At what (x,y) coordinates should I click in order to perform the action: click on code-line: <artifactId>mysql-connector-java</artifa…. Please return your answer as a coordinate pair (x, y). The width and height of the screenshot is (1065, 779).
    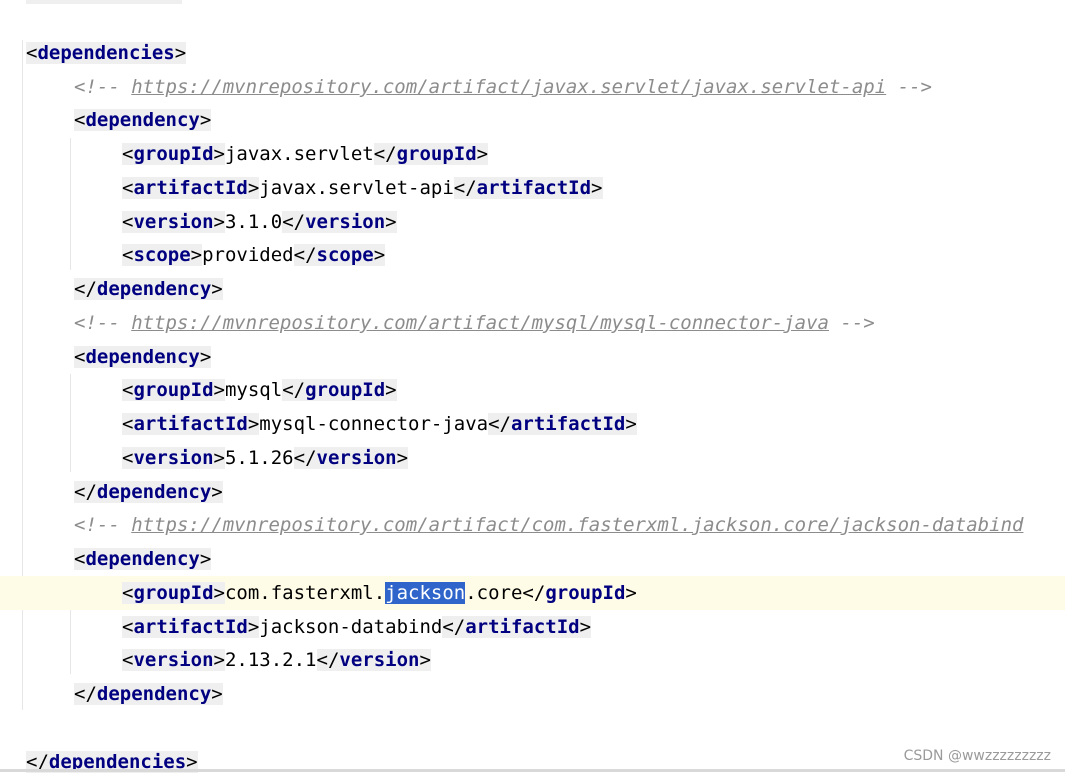
    Looking at the image, I should click on (532, 424).